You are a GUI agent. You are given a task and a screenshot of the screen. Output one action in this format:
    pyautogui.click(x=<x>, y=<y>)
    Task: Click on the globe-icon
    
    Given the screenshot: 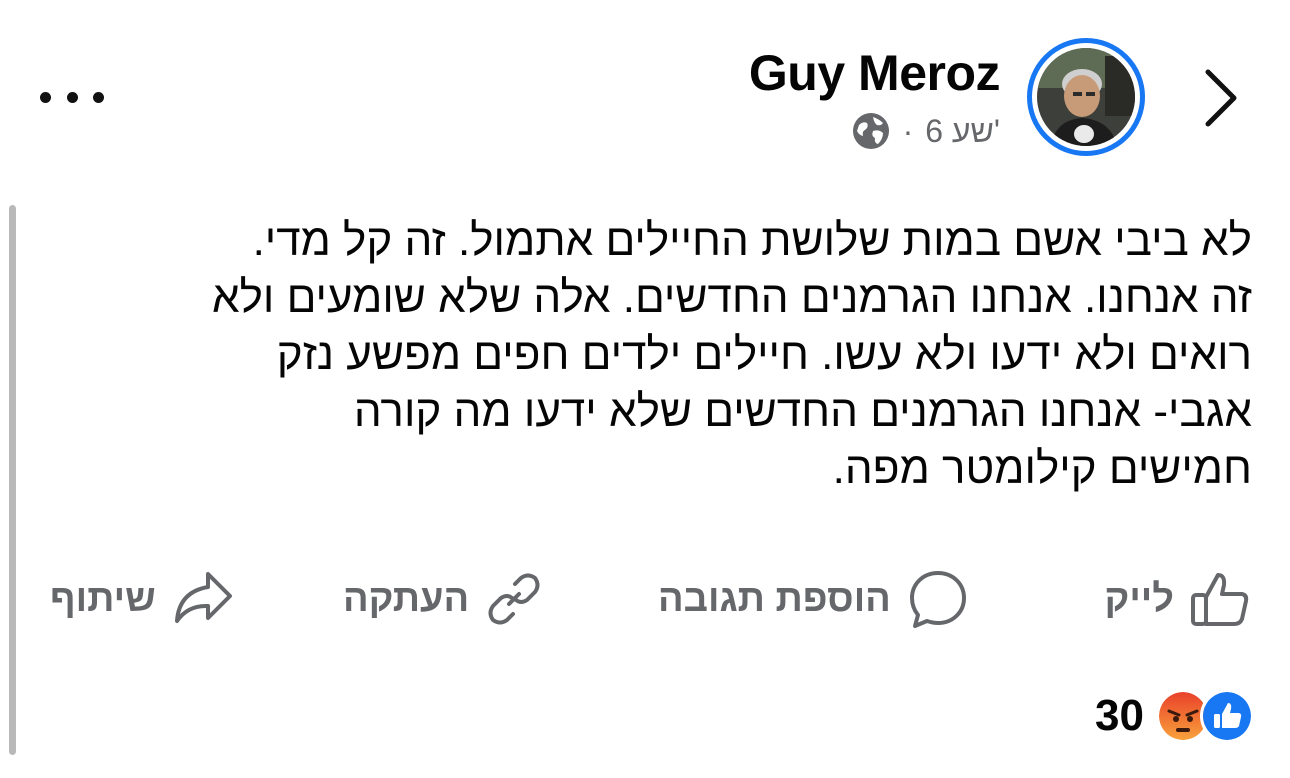 What is the action you would take?
    pyautogui.click(x=870, y=131)
    